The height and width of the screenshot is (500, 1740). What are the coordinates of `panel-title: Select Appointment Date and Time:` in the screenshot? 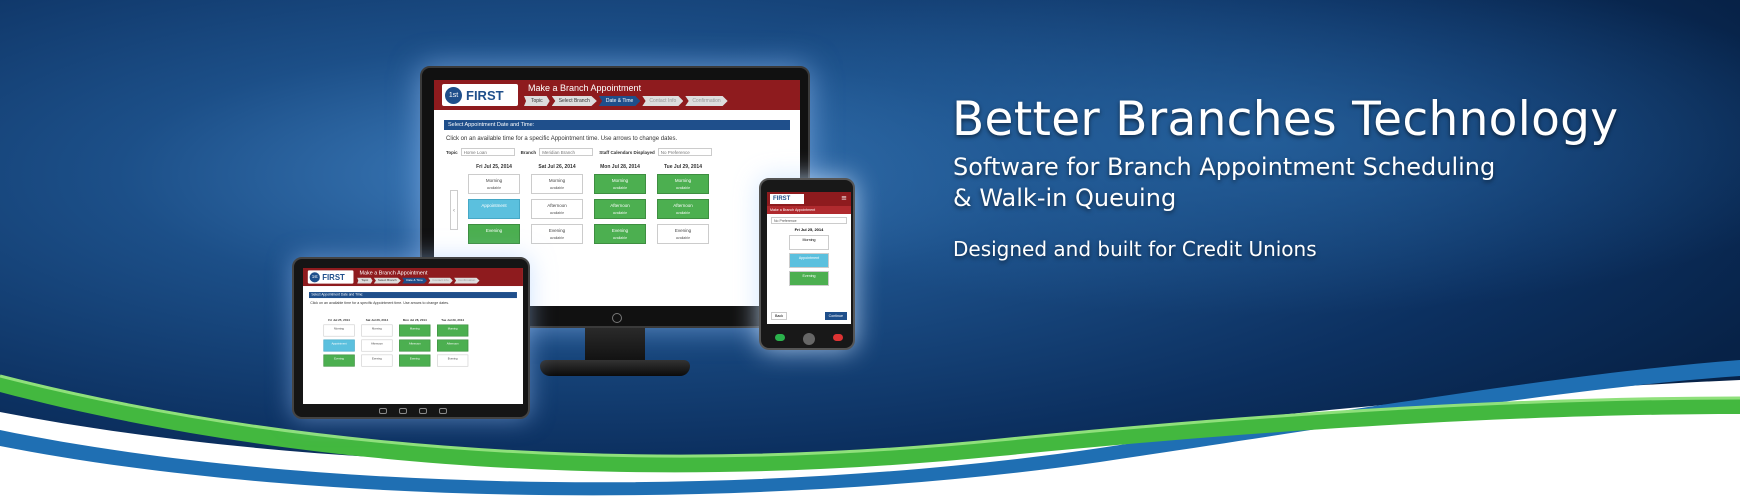 It's located at (617, 125).